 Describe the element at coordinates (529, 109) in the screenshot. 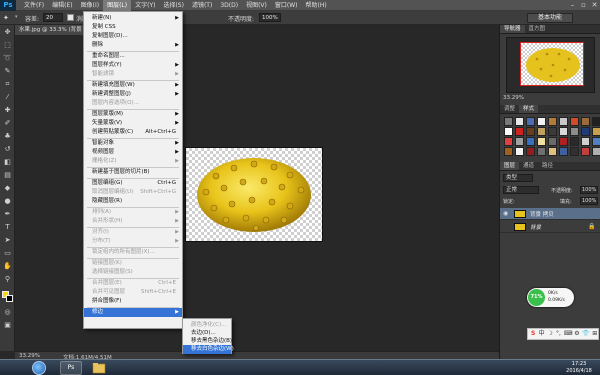

I see `tab-styles: 样式` at that location.